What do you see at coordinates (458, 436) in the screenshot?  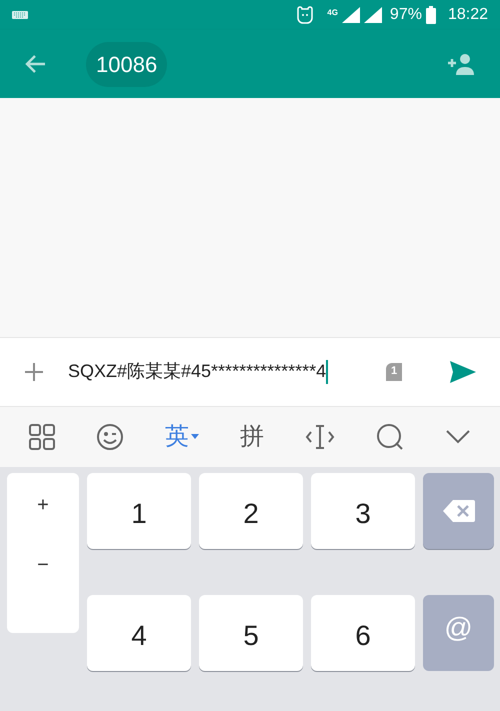 I see `chevron-down-icon` at bounding box center [458, 436].